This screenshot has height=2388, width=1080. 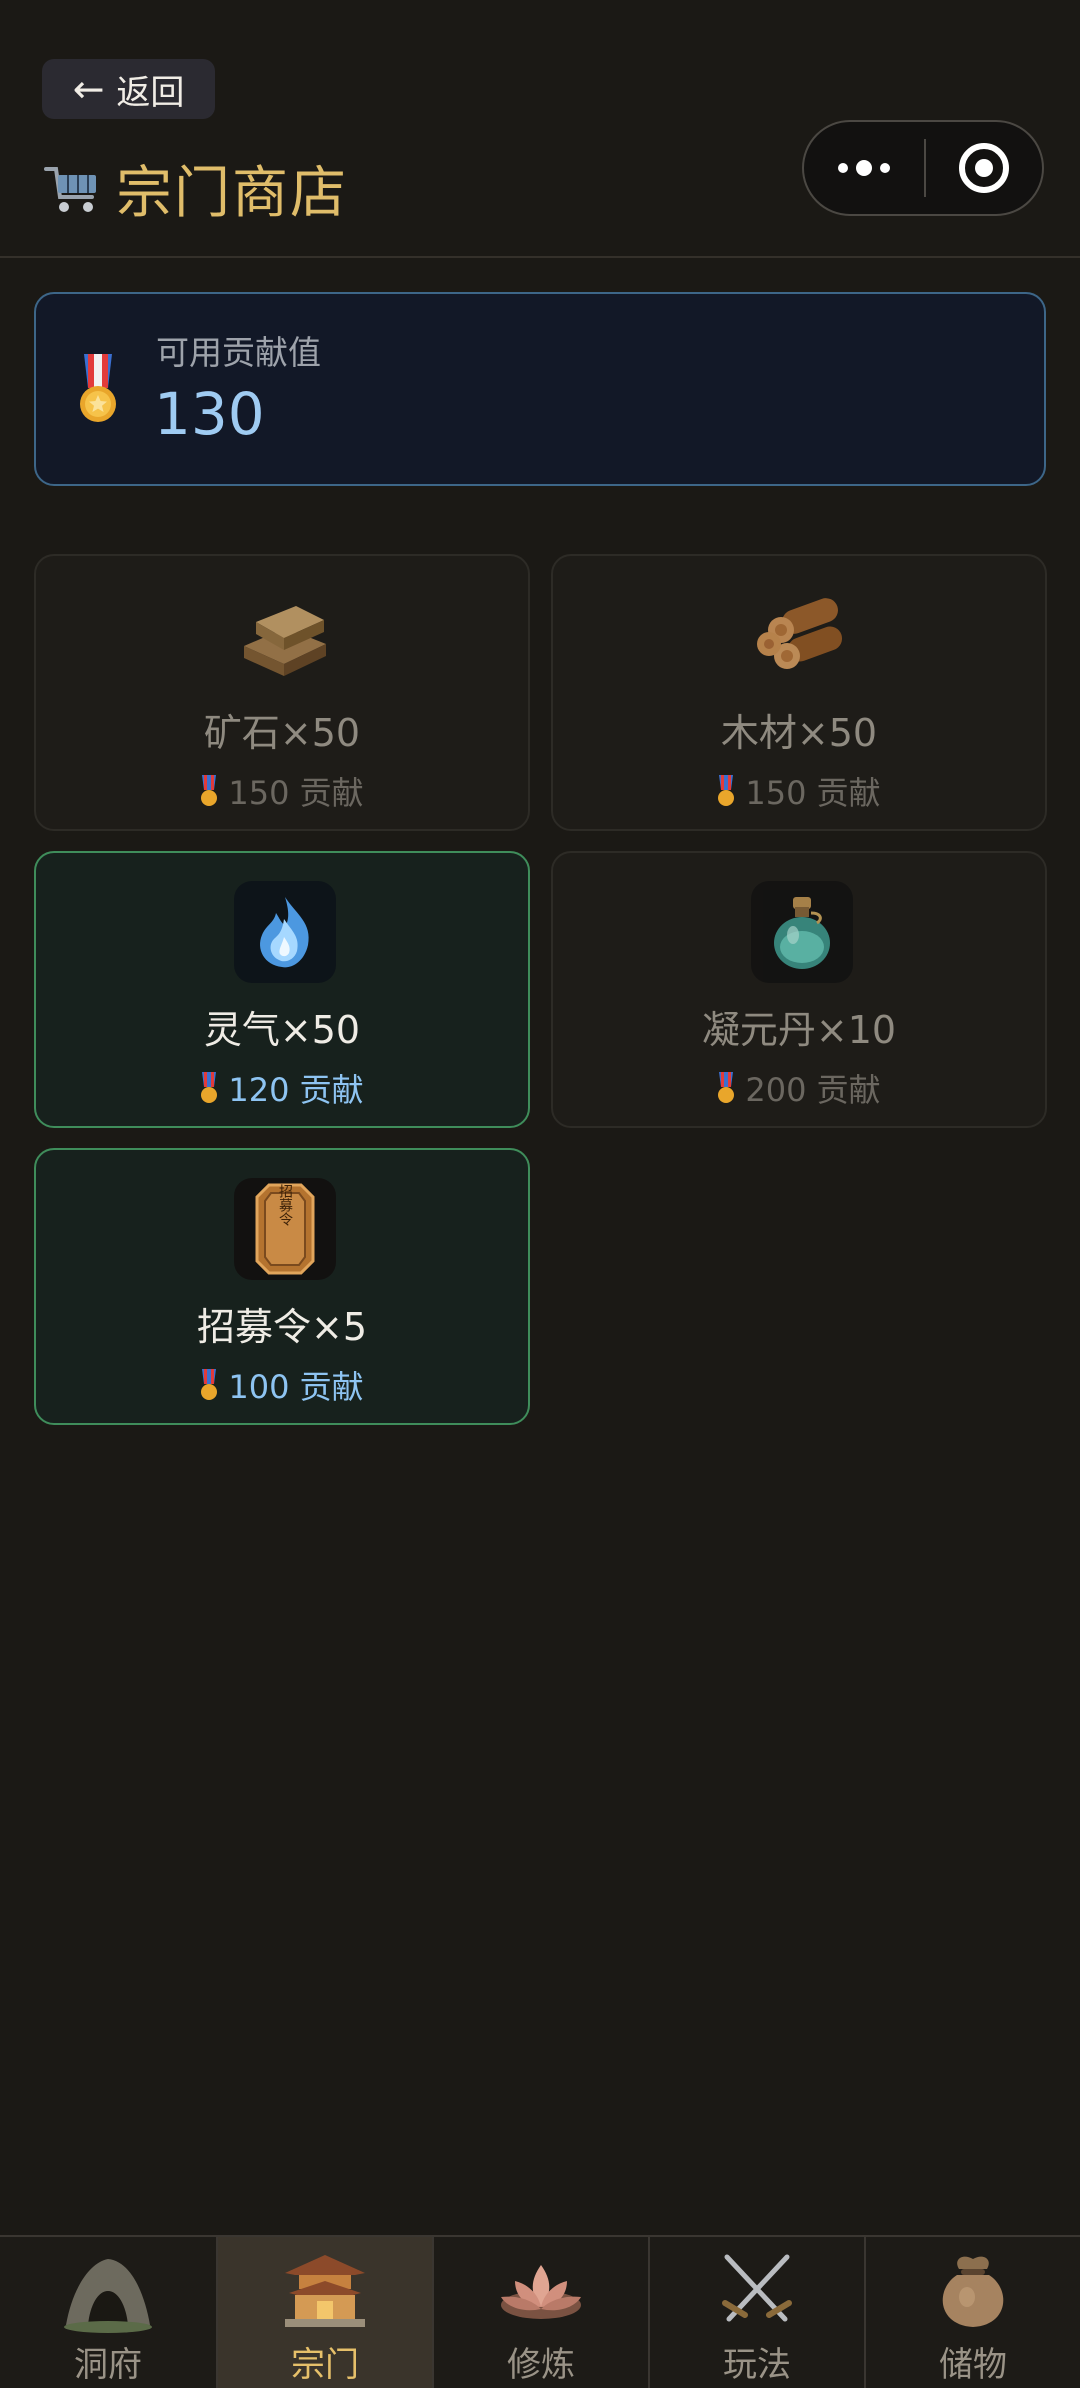 I want to click on back-button: ← 返回, so click(x=128, y=89).